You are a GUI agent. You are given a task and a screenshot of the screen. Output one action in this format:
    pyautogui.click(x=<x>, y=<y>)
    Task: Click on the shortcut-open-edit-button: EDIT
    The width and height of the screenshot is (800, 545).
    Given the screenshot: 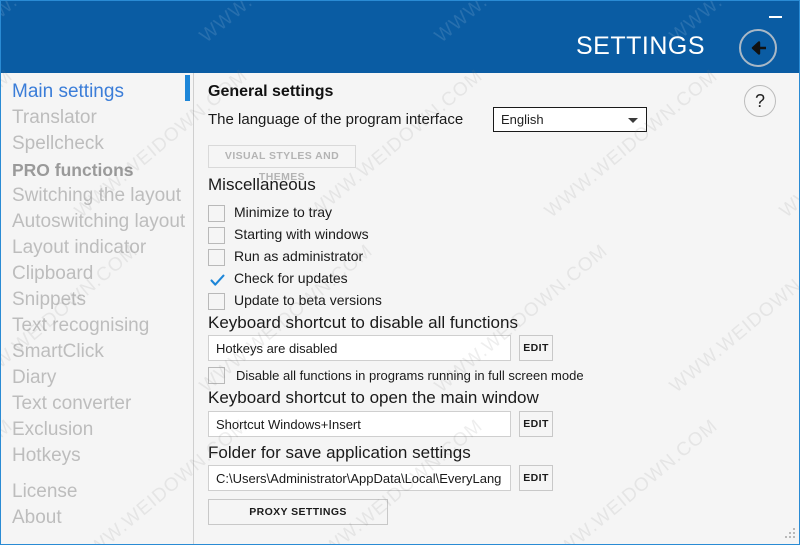 What is the action you would take?
    pyautogui.click(x=536, y=424)
    